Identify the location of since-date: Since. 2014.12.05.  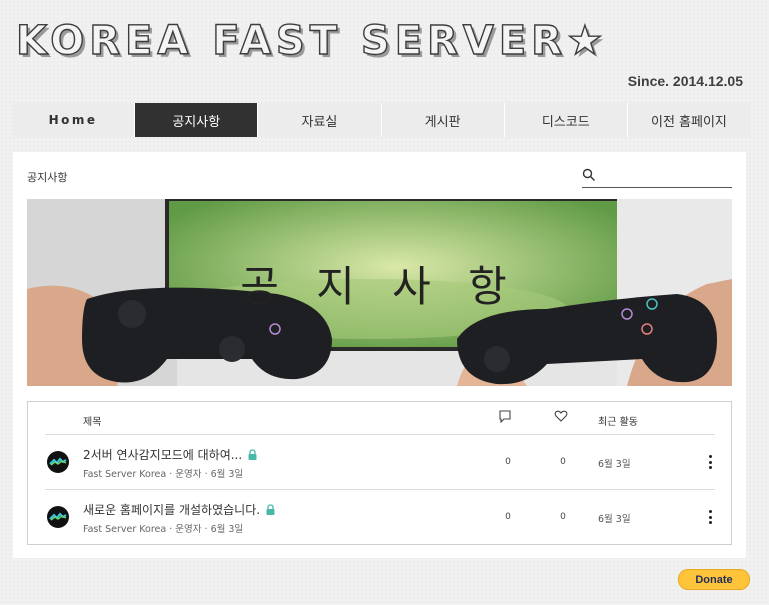
(685, 81).